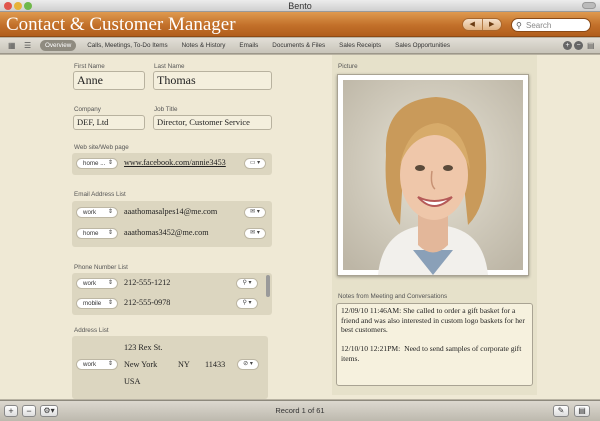 Image resolution: width=600 pixels, height=421 pixels. What do you see at coordinates (175, 162) in the screenshot?
I see `website-link: www.facebook.com/annie3453` at bounding box center [175, 162].